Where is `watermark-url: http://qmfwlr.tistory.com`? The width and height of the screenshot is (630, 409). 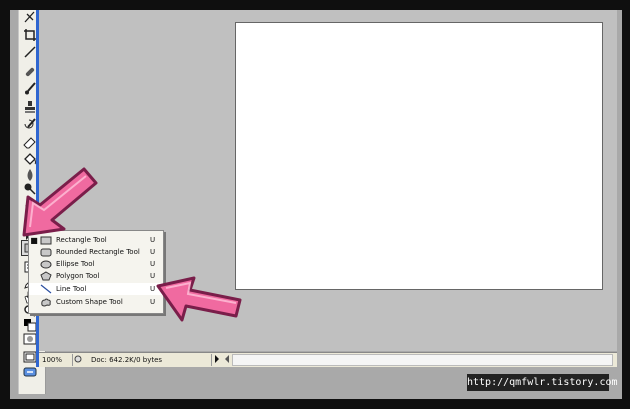 watermark-url: http://qmfwlr.tistory.com is located at coordinates (542, 382).